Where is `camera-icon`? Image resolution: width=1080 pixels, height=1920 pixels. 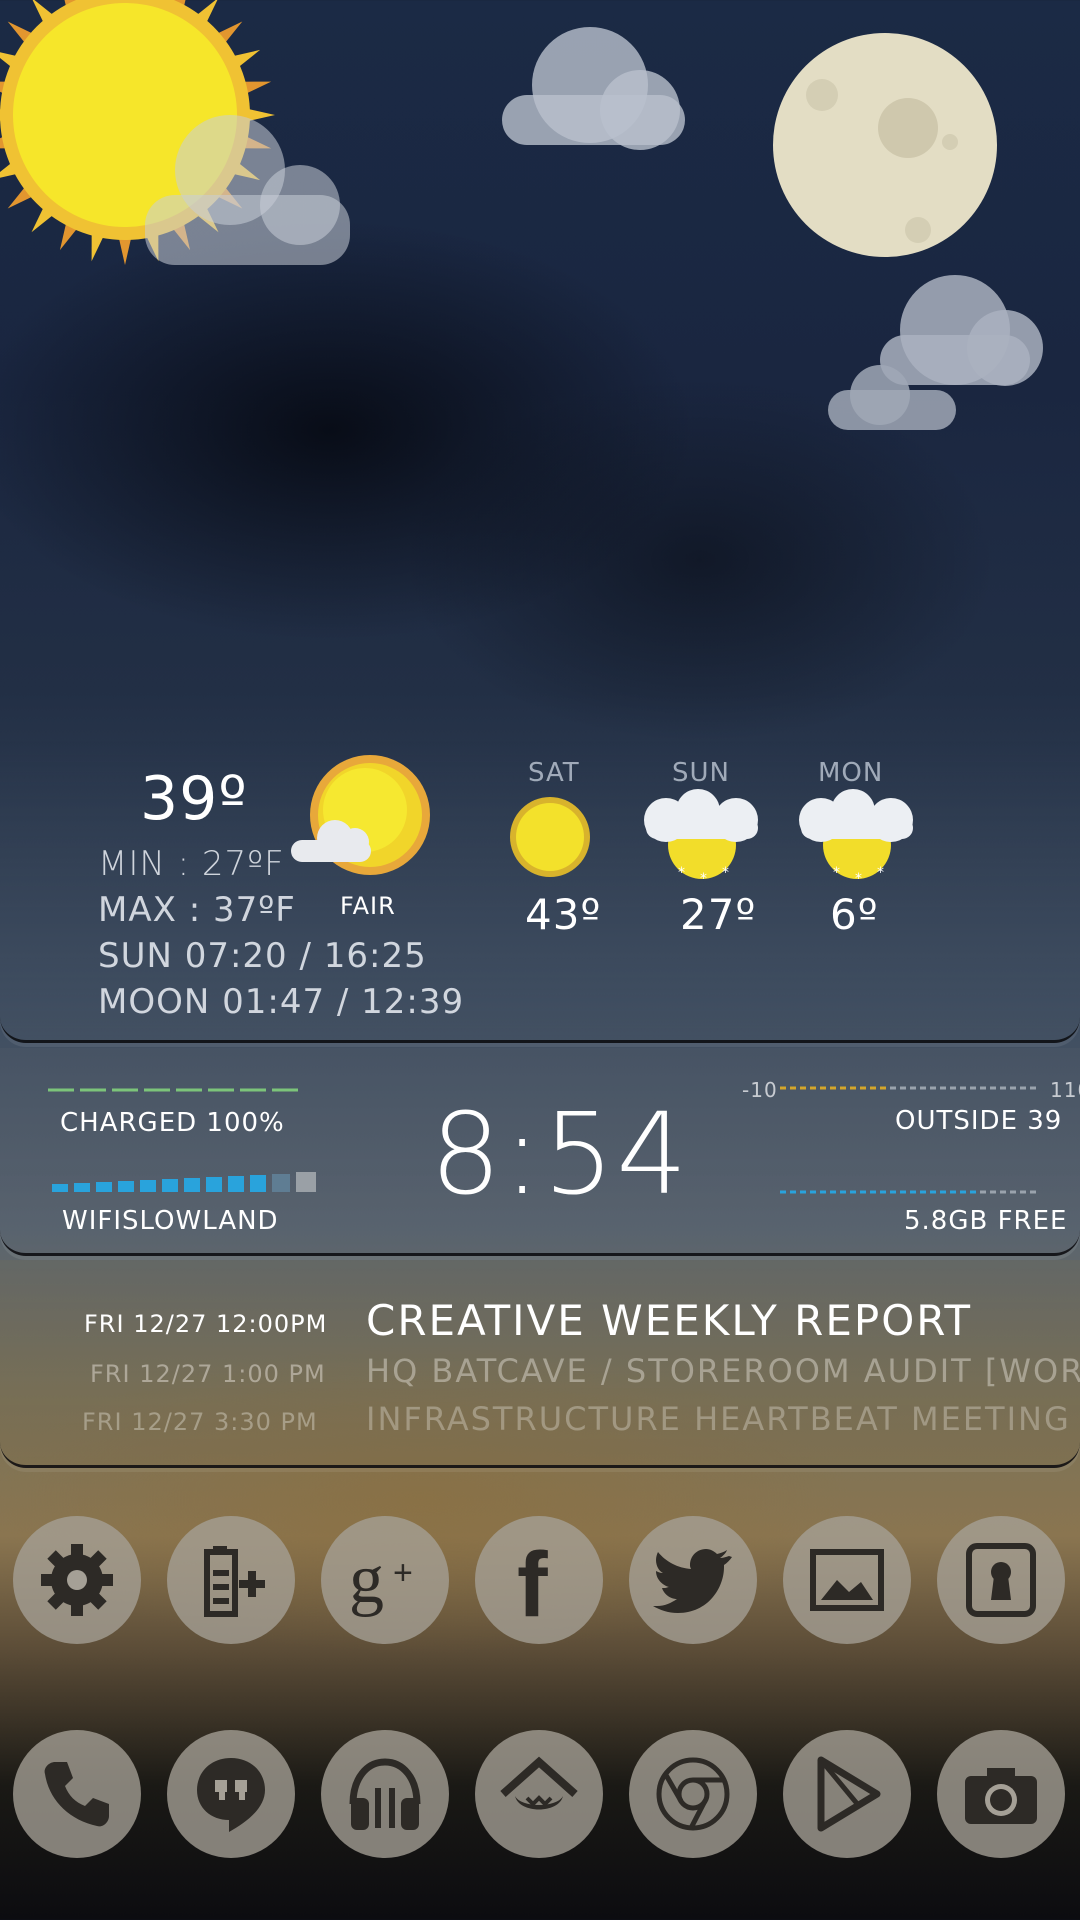
camera-icon is located at coordinates (1001, 1796).